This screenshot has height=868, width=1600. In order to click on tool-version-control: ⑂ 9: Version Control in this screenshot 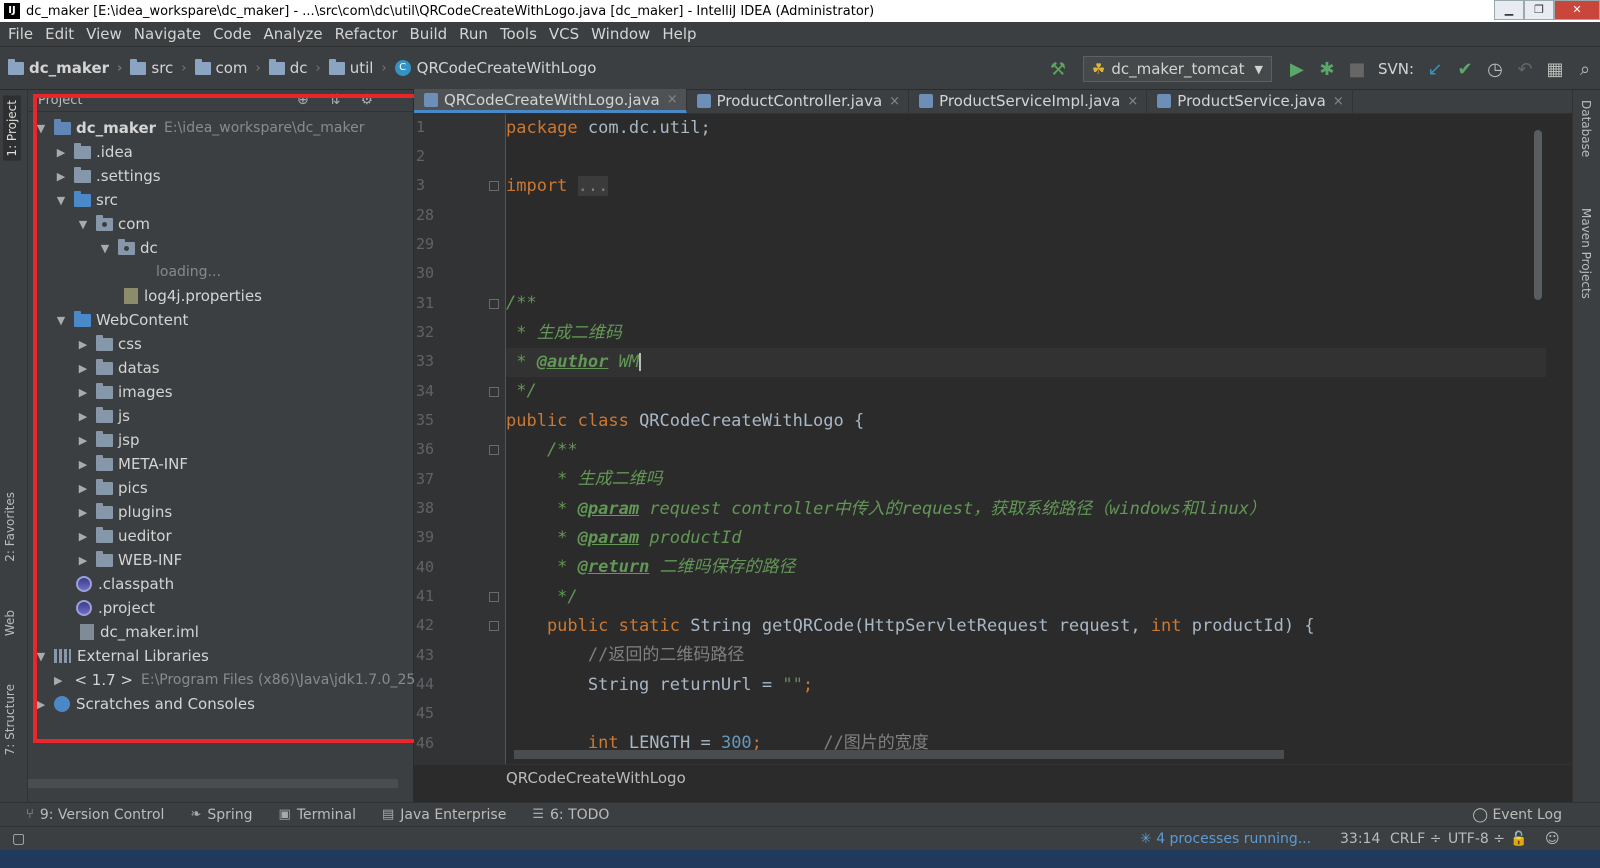, I will do `click(95, 815)`.